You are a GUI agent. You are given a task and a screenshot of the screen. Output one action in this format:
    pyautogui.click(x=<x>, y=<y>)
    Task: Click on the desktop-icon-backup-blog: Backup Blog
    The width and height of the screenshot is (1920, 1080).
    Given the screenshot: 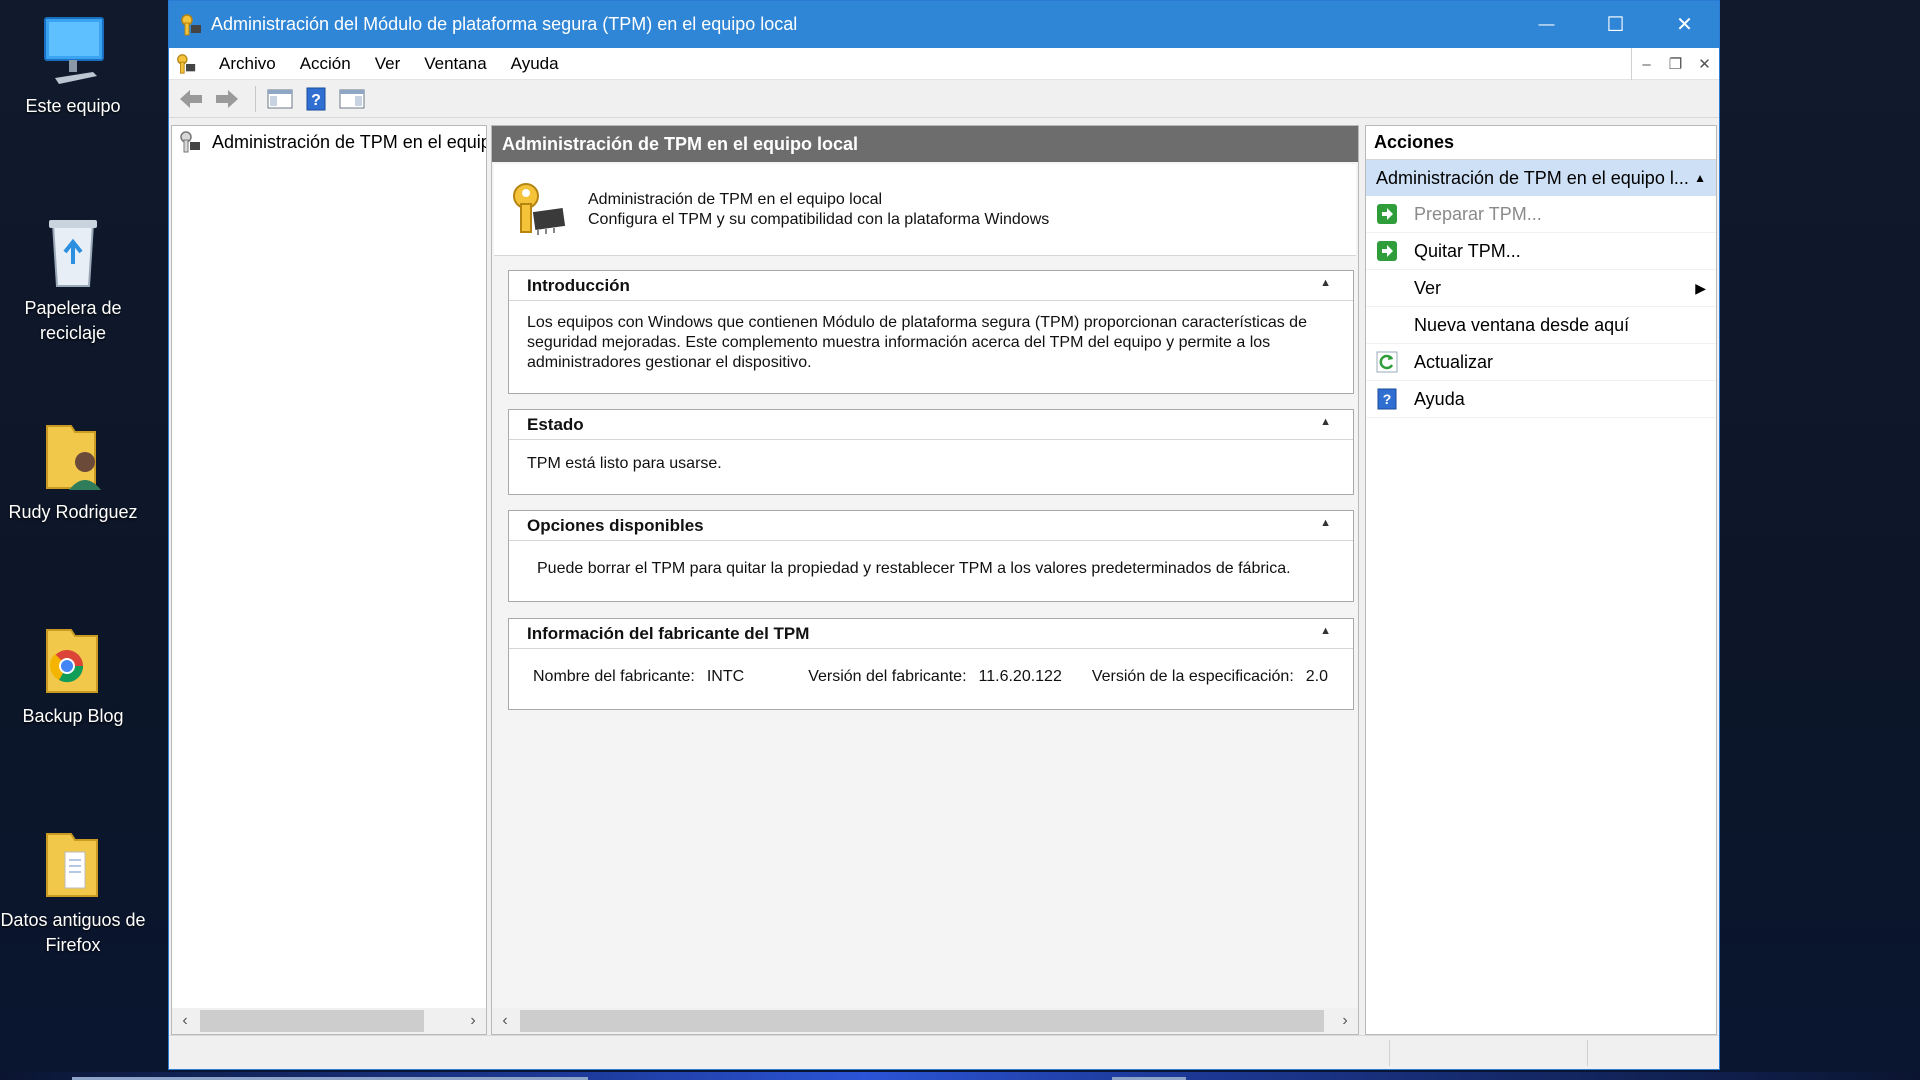 What is the action you would take?
    pyautogui.click(x=73, y=675)
    